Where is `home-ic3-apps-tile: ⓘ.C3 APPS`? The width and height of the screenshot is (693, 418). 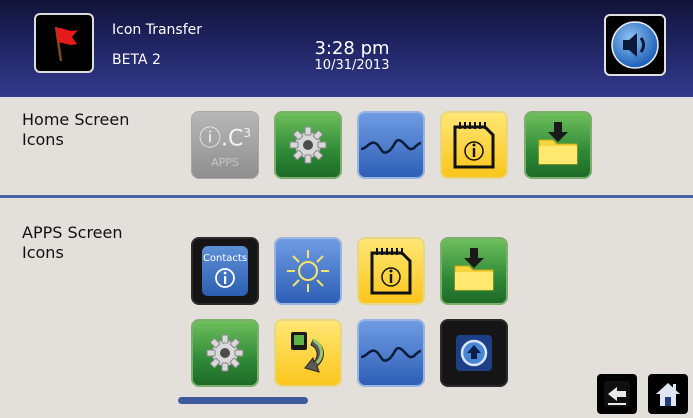 home-ic3-apps-tile: ⓘ.C3 APPS is located at coordinates (225, 145).